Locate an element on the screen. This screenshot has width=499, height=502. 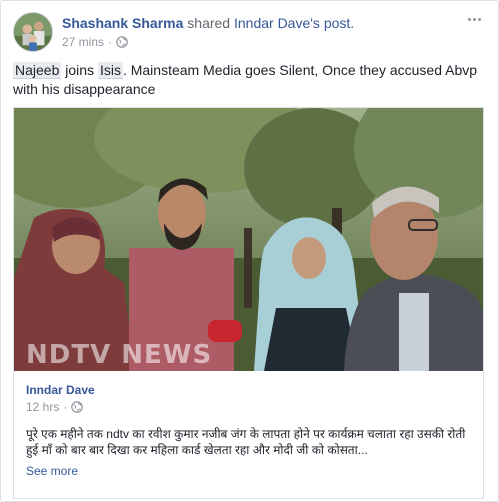
original-author-link: Inndar Dave is located at coordinates (60, 390).